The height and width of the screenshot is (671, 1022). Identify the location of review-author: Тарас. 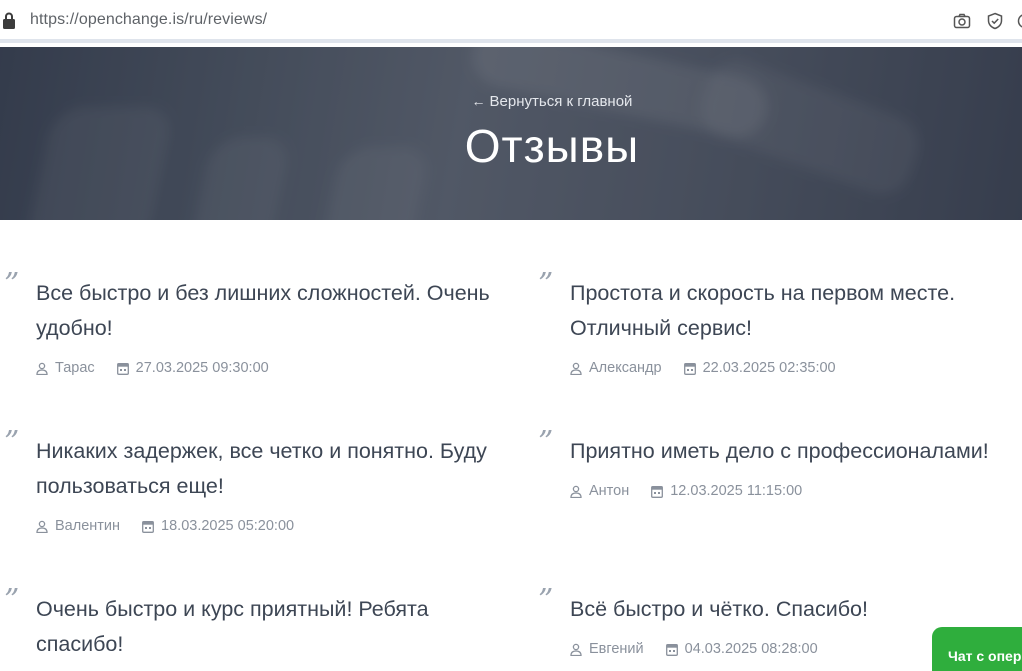
(75, 368).